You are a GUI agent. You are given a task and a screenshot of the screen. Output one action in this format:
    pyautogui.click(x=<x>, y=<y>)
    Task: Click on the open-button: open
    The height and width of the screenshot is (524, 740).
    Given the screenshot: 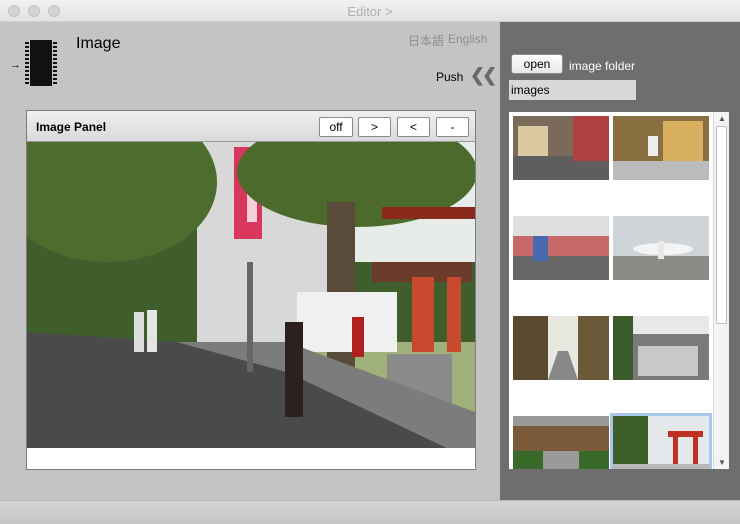 What is the action you would take?
    pyautogui.click(x=537, y=64)
    